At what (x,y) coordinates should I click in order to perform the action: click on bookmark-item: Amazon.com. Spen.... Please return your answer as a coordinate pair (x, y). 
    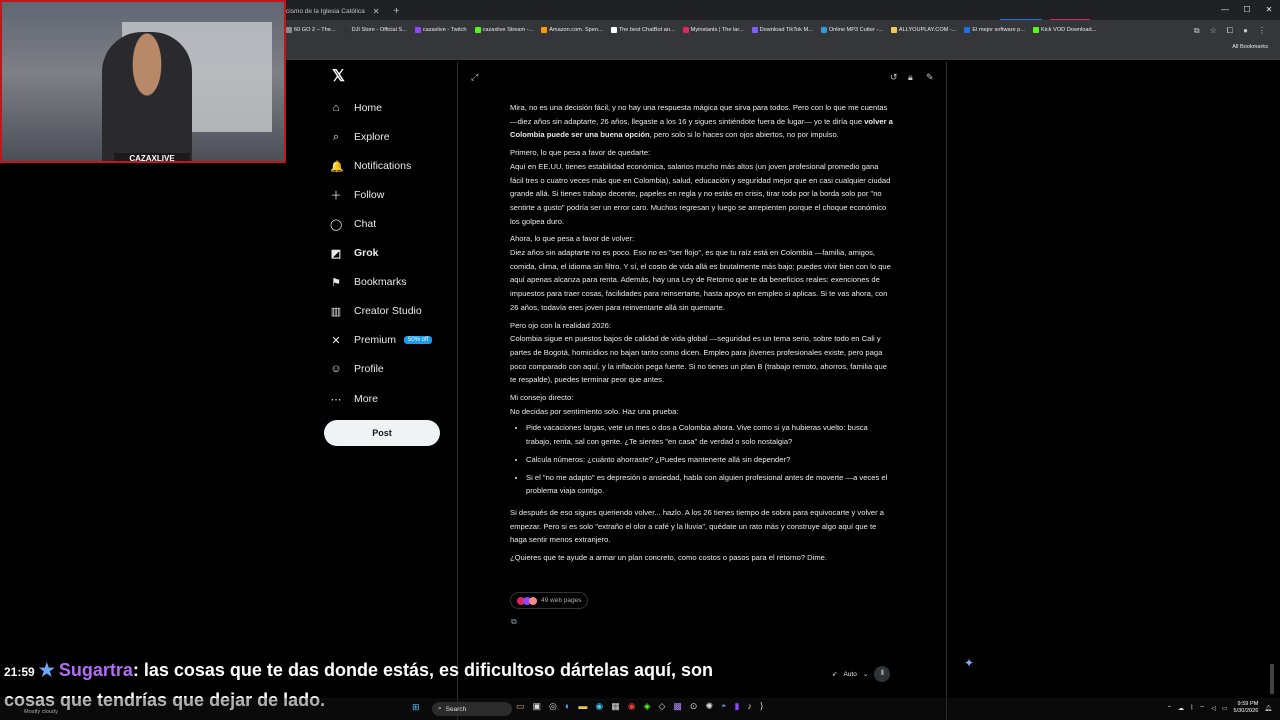
    Looking at the image, I should click on (572, 30).